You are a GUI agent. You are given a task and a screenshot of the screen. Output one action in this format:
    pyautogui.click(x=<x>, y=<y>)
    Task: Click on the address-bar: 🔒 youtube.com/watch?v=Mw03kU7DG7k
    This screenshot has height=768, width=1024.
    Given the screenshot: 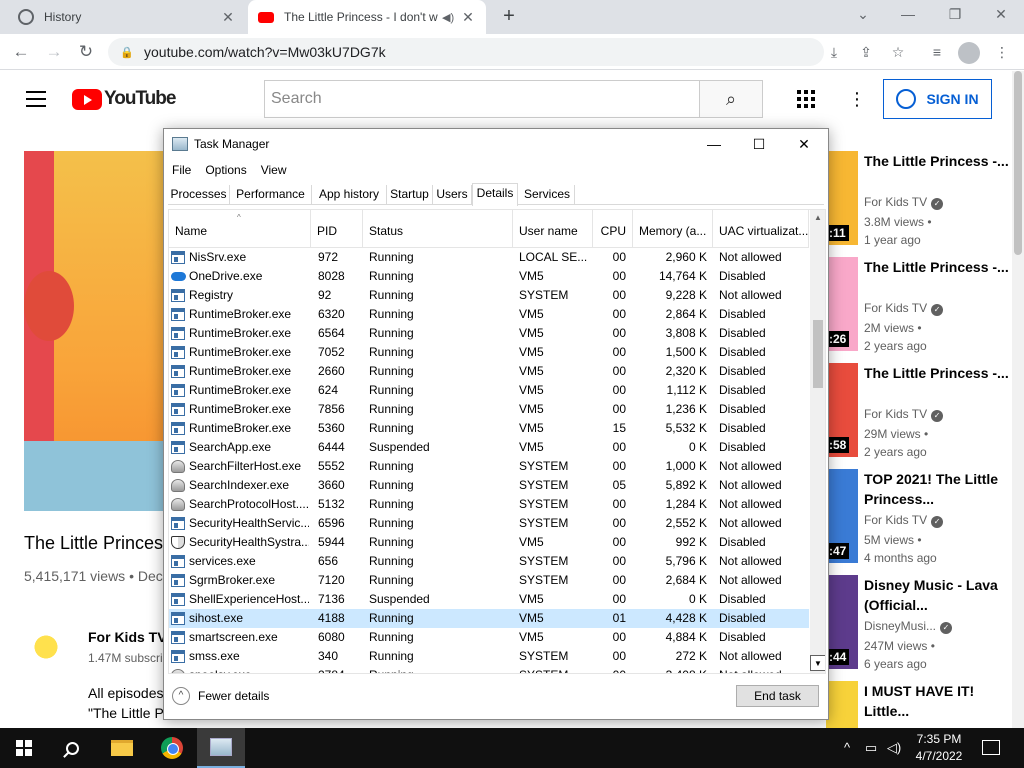 What is the action you would take?
    pyautogui.click(x=466, y=52)
    